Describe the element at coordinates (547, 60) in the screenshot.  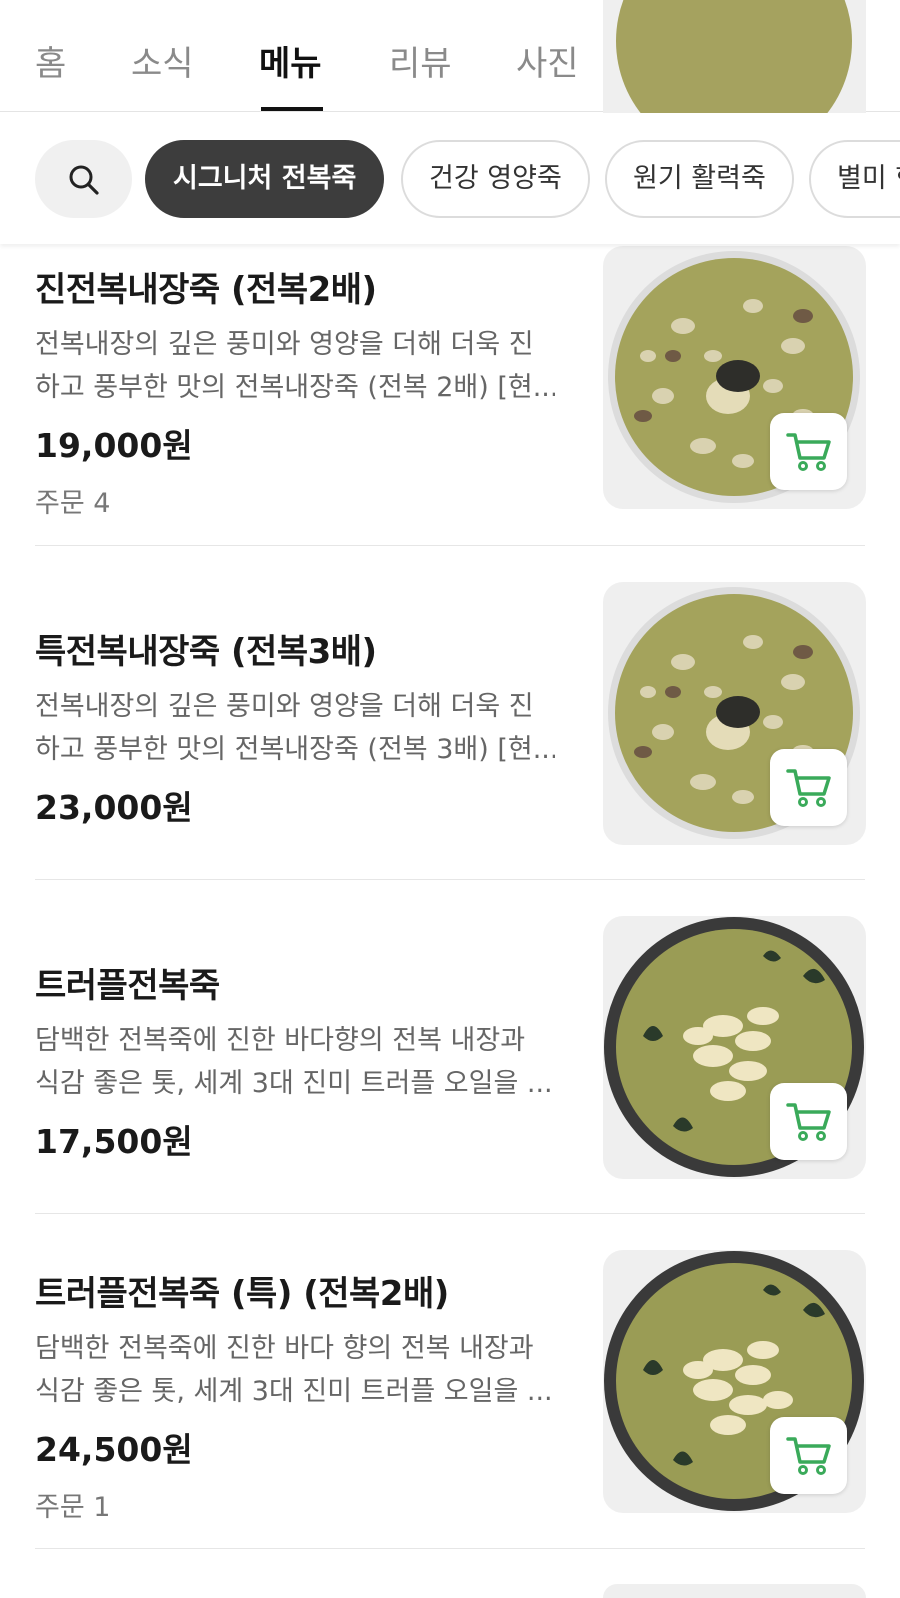
I see `tab-photos: 사진` at that location.